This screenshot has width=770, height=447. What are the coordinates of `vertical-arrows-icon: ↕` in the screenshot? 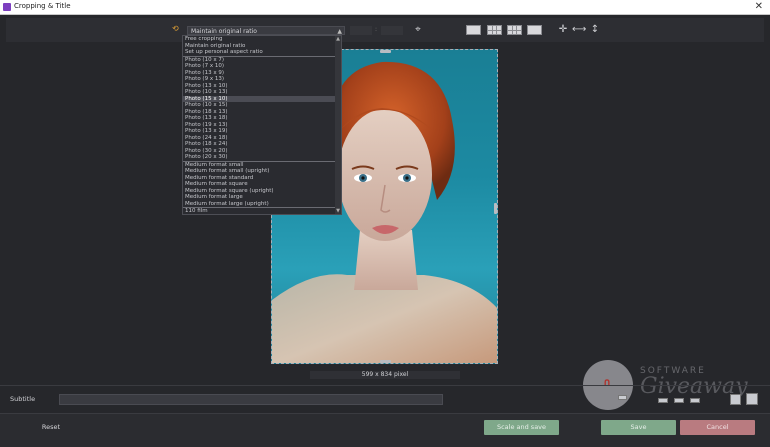 It's located at (595, 30).